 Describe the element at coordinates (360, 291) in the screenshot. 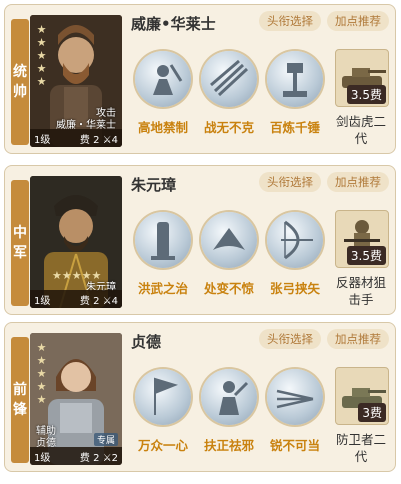

I see `equipment-name: 反器材狙击手` at that location.